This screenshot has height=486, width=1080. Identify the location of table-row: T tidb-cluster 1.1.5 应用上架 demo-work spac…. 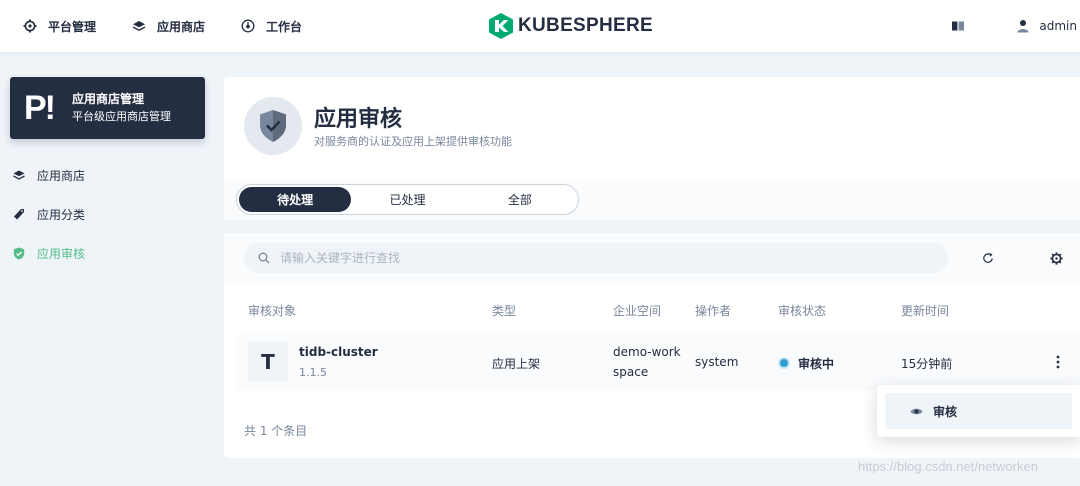
(658, 362).